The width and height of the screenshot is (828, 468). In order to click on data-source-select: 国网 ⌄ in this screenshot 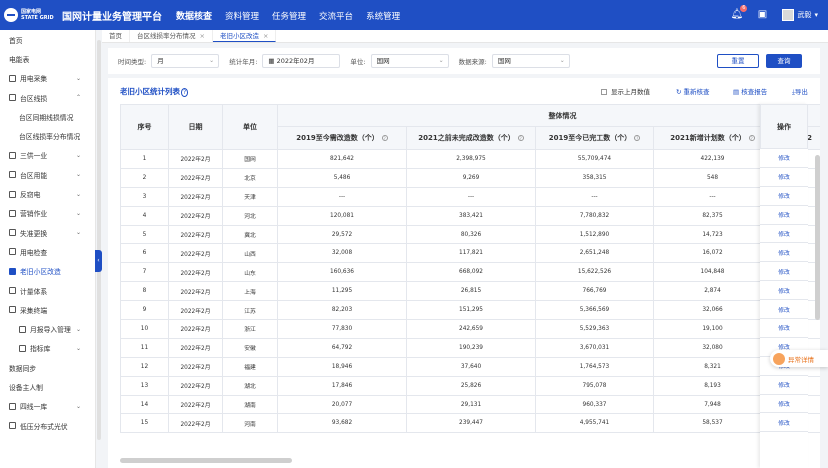, I will do `click(530, 61)`.